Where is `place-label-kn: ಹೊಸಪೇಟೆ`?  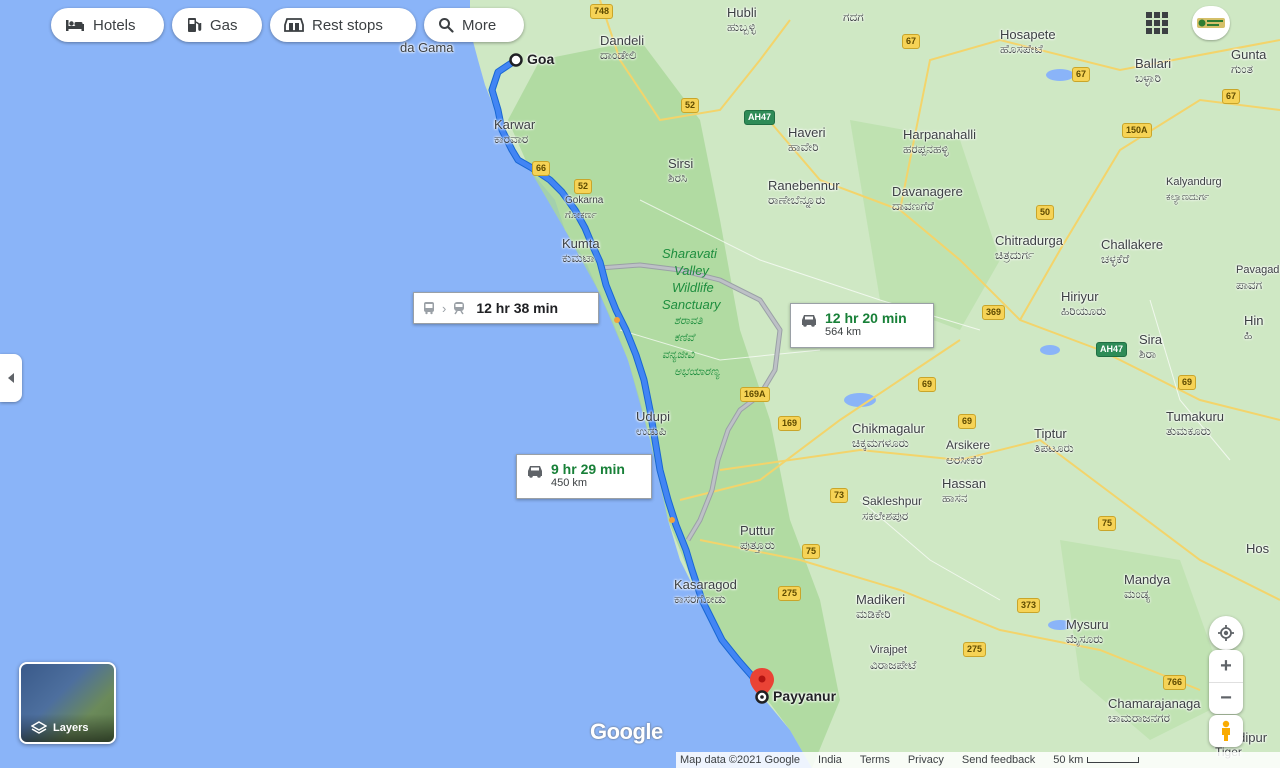 place-label-kn: ಹೊಸಪೇಟೆ is located at coordinates (1021, 49).